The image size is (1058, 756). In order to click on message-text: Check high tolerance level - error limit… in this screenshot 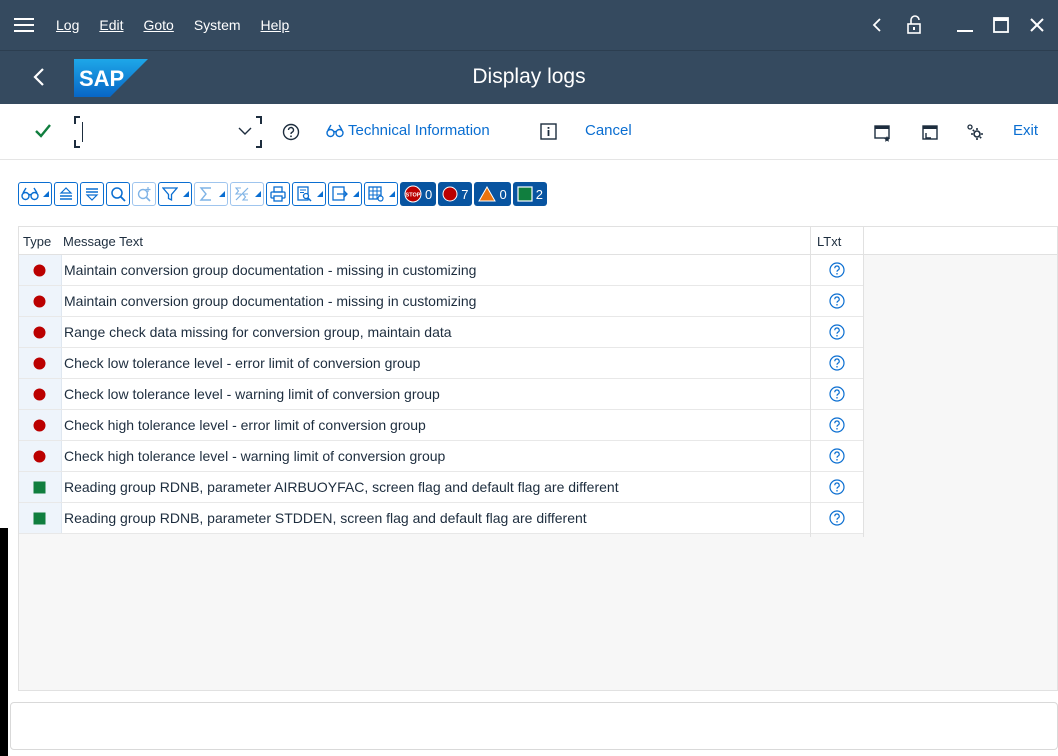, I will do `click(245, 425)`.